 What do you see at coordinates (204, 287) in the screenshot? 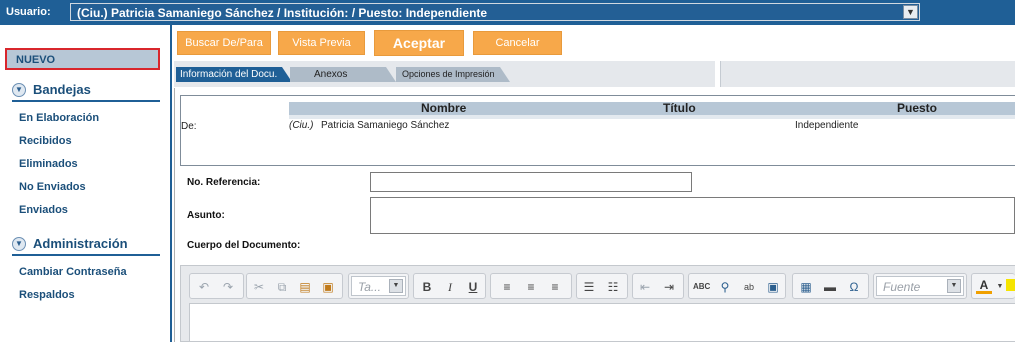
I see `undo-icon: ↶` at bounding box center [204, 287].